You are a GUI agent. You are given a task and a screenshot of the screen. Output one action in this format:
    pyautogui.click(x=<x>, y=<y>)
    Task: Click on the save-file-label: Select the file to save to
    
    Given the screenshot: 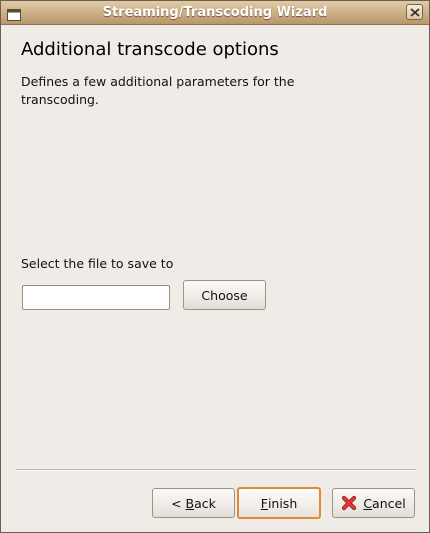 What is the action you would take?
    pyautogui.click(x=97, y=263)
    